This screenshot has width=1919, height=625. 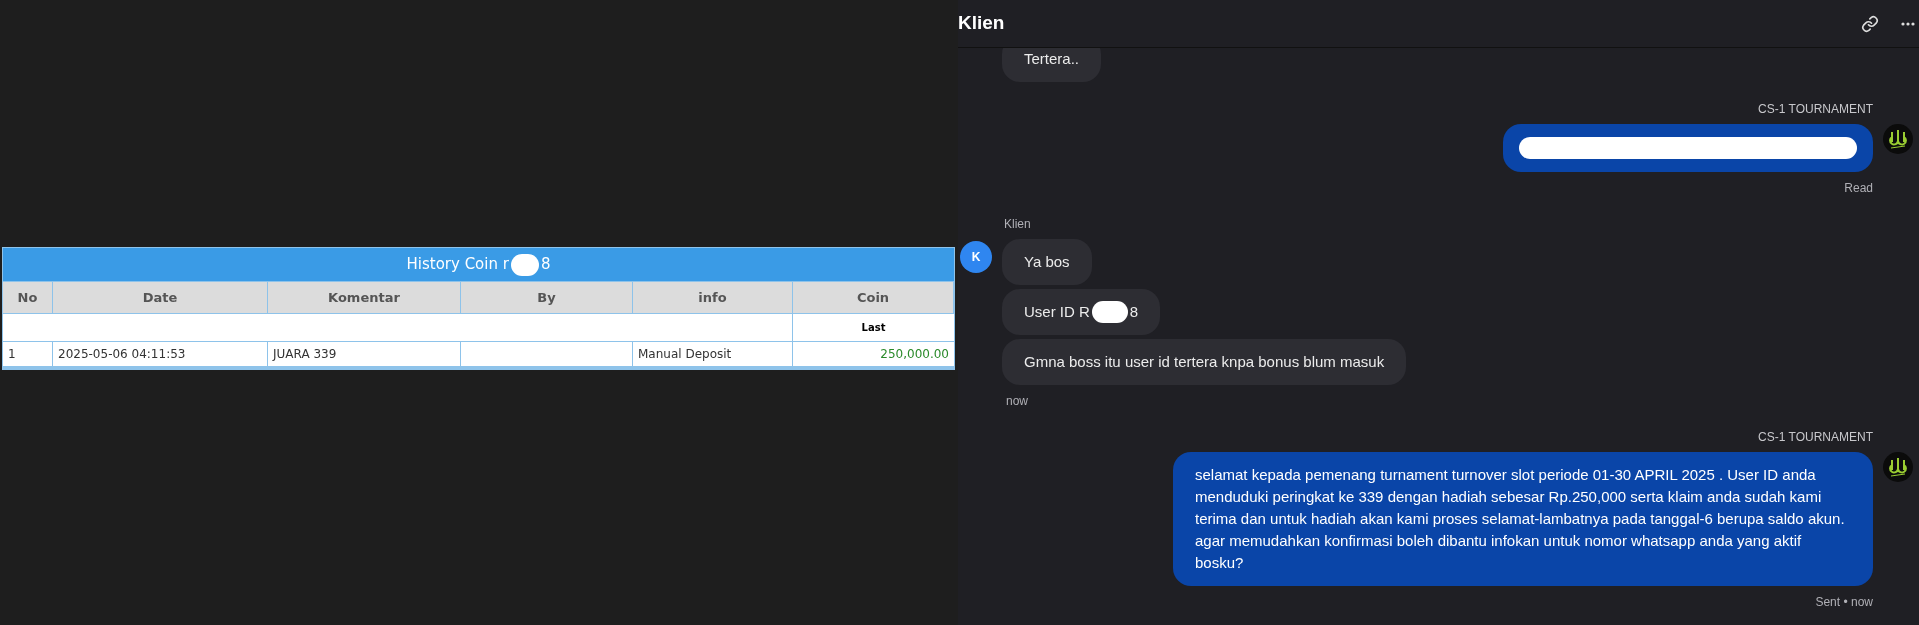 What do you see at coordinates (160, 297) in the screenshot?
I see `column-header: Date` at bounding box center [160, 297].